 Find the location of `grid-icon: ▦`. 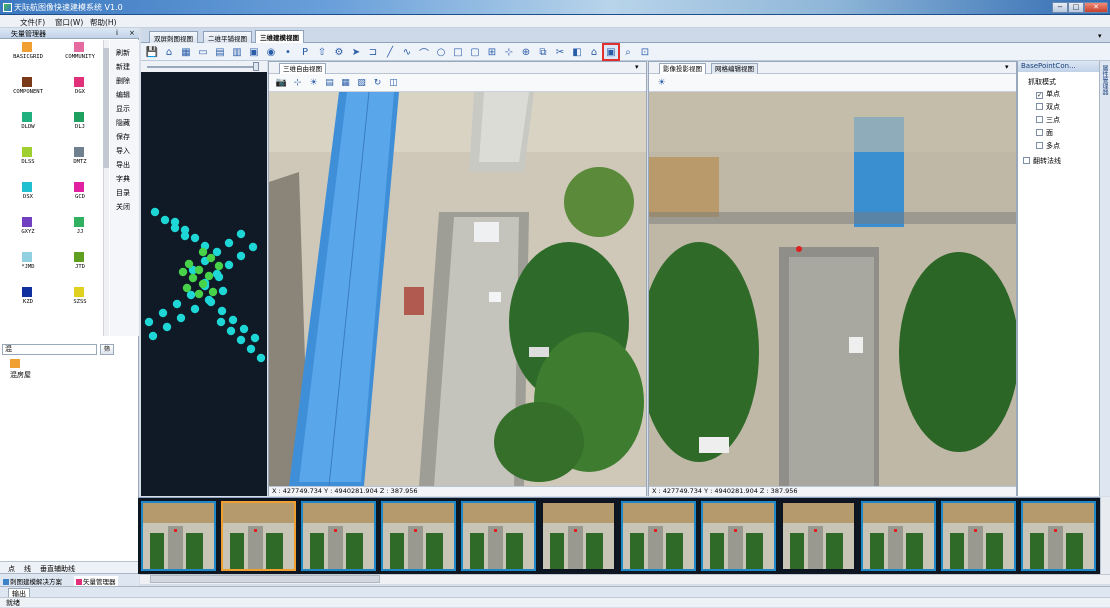

grid-icon: ▦ is located at coordinates (186, 52).